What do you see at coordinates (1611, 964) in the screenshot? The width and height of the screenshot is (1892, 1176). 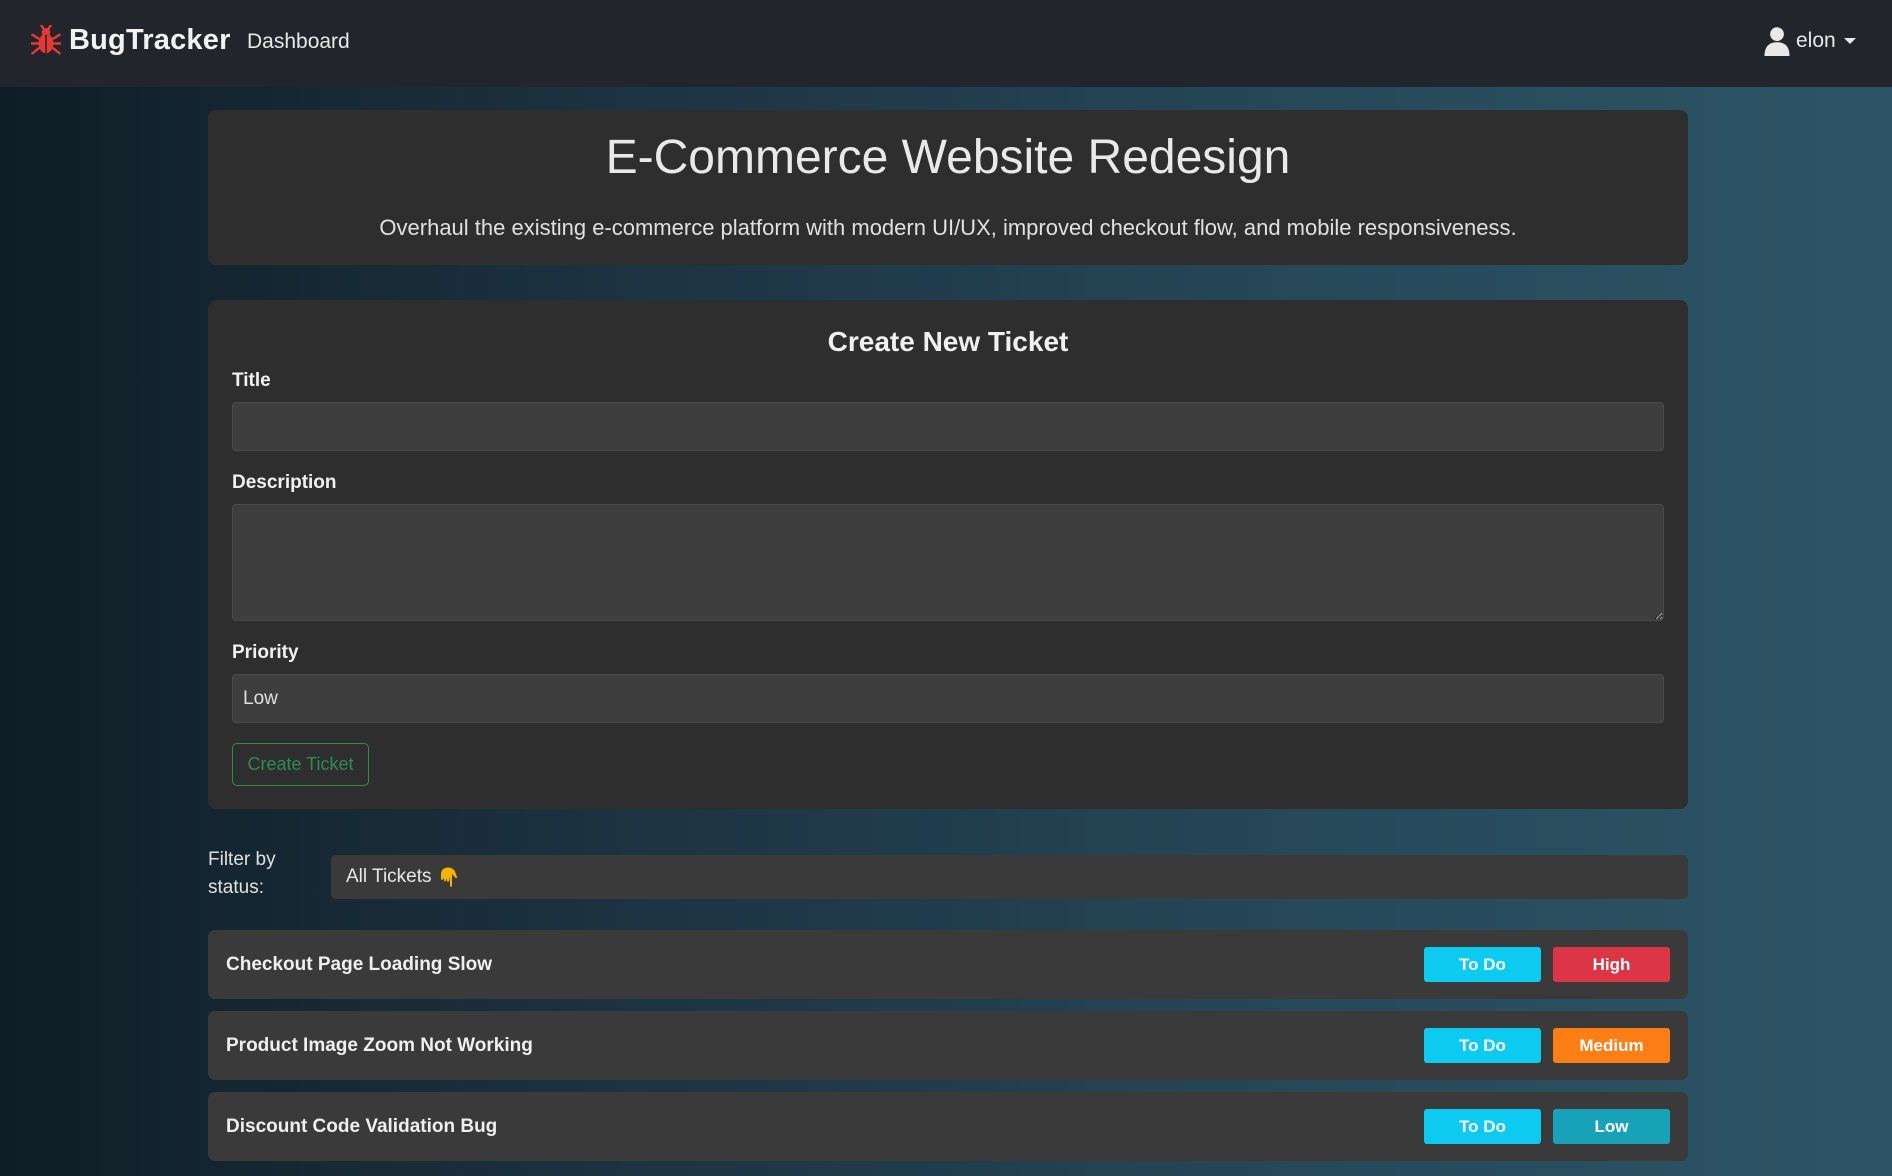 I see `priority-badge: High` at bounding box center [1611, 964].